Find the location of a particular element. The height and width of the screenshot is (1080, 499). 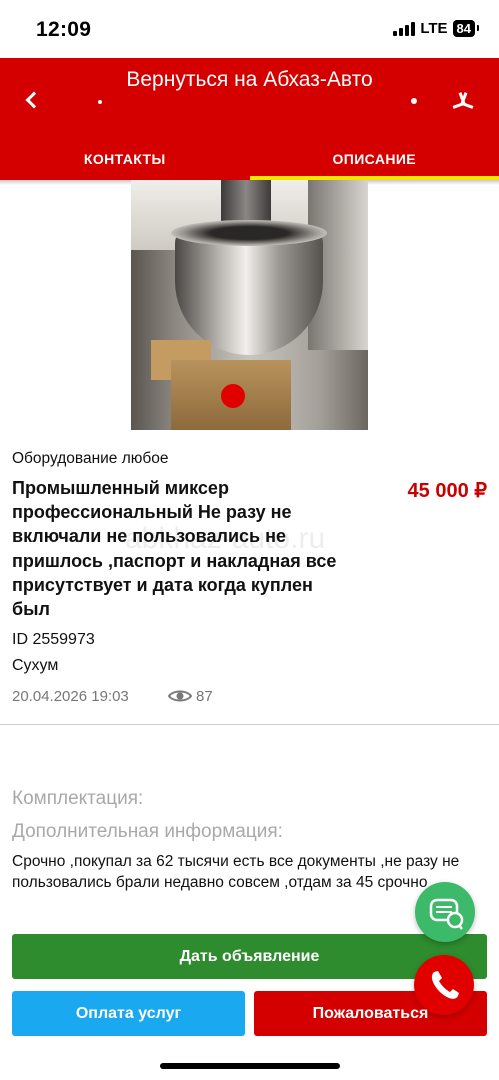

tab-bar: КОНТАКТЫ ОПИСАНИЕ is located at coordinates (249, 161).